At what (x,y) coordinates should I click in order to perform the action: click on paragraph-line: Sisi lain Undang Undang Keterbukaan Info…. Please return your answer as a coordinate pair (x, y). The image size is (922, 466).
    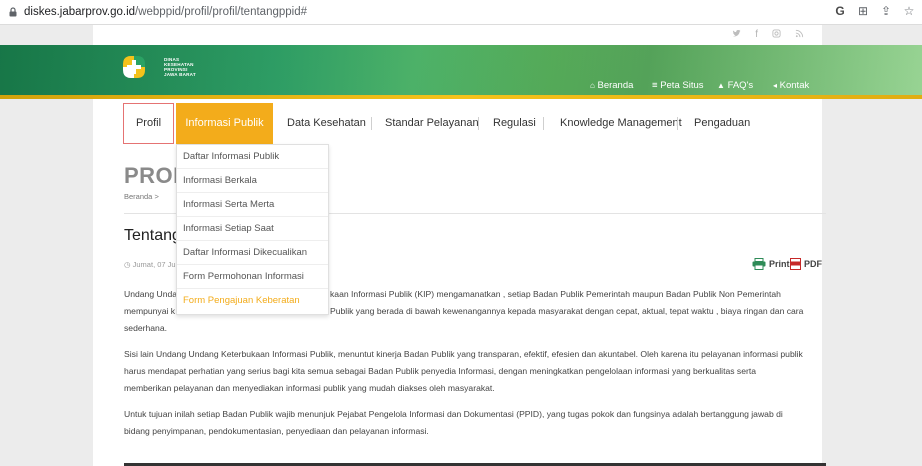
    Looking at the image, I should click on (463, 354).